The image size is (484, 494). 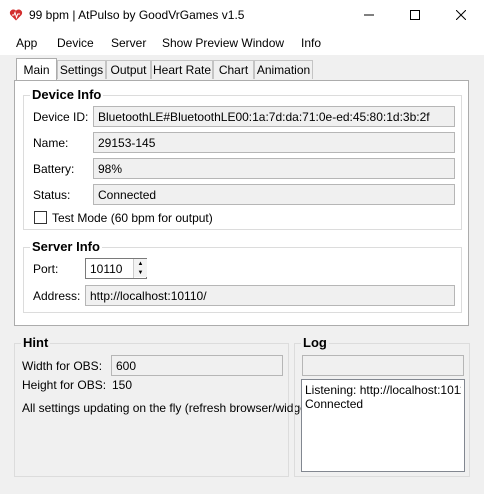 I want to click on close-button, so click(x=461, y=15).